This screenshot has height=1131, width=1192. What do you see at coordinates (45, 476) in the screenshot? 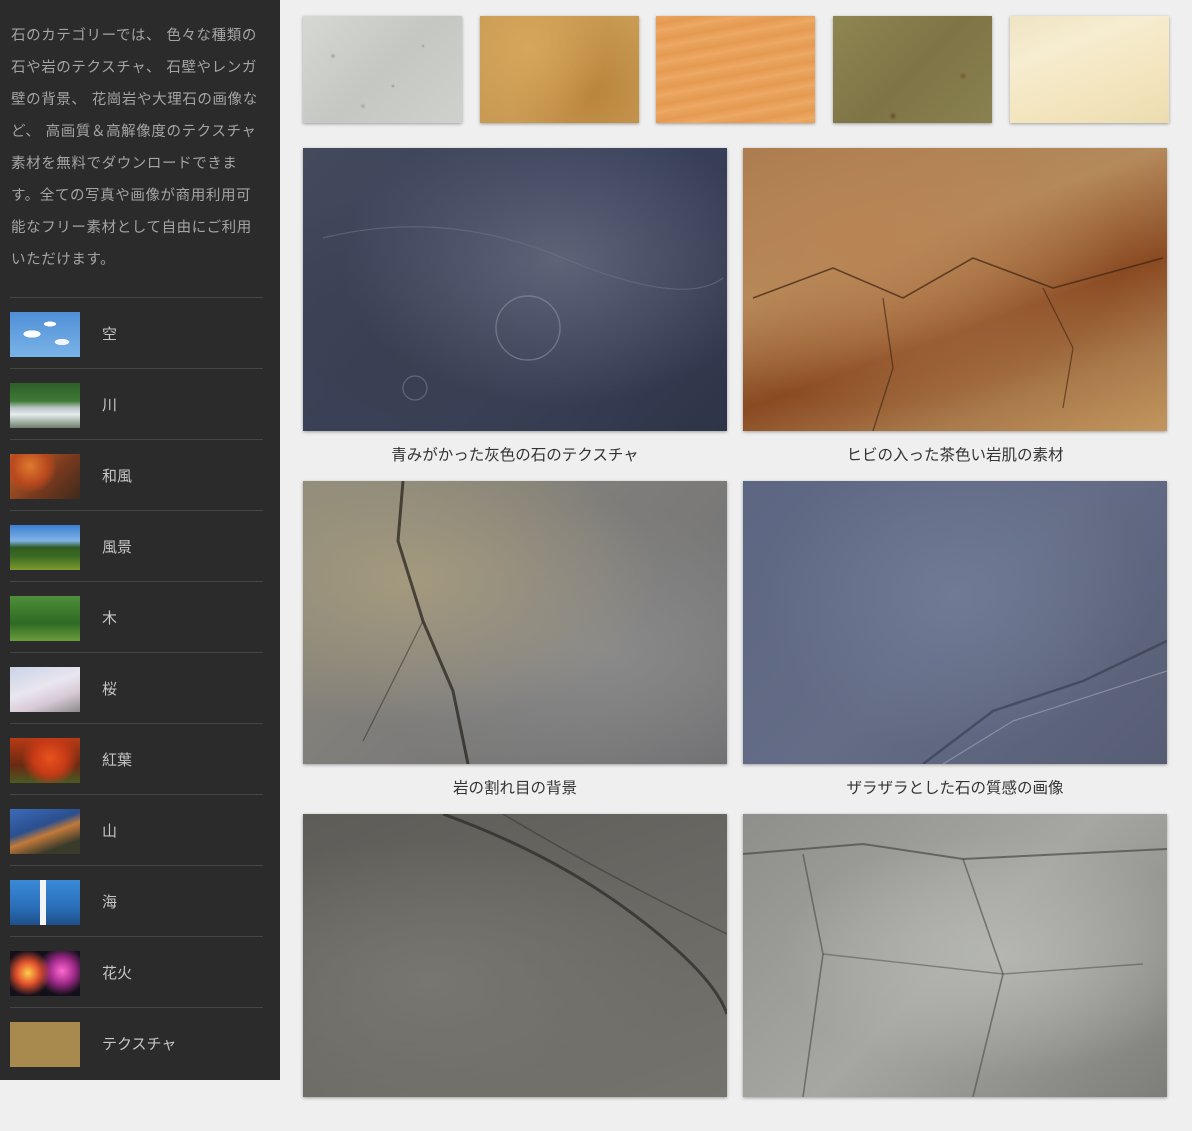
I see `japanese-style-thumbnail` at bounding box center [45, 476].